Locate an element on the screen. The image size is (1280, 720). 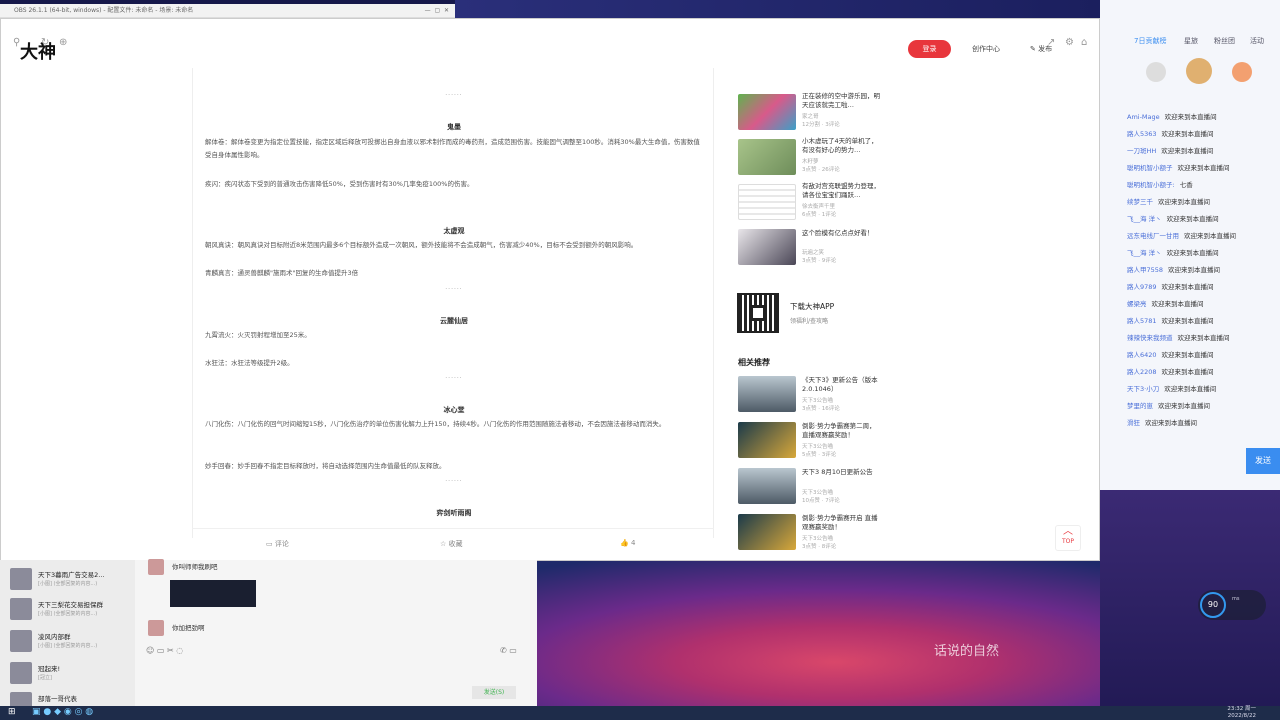
conversation-item: 凌风内部群 [小图] (全部回复的内容...) is located at coordinates (70, 643).